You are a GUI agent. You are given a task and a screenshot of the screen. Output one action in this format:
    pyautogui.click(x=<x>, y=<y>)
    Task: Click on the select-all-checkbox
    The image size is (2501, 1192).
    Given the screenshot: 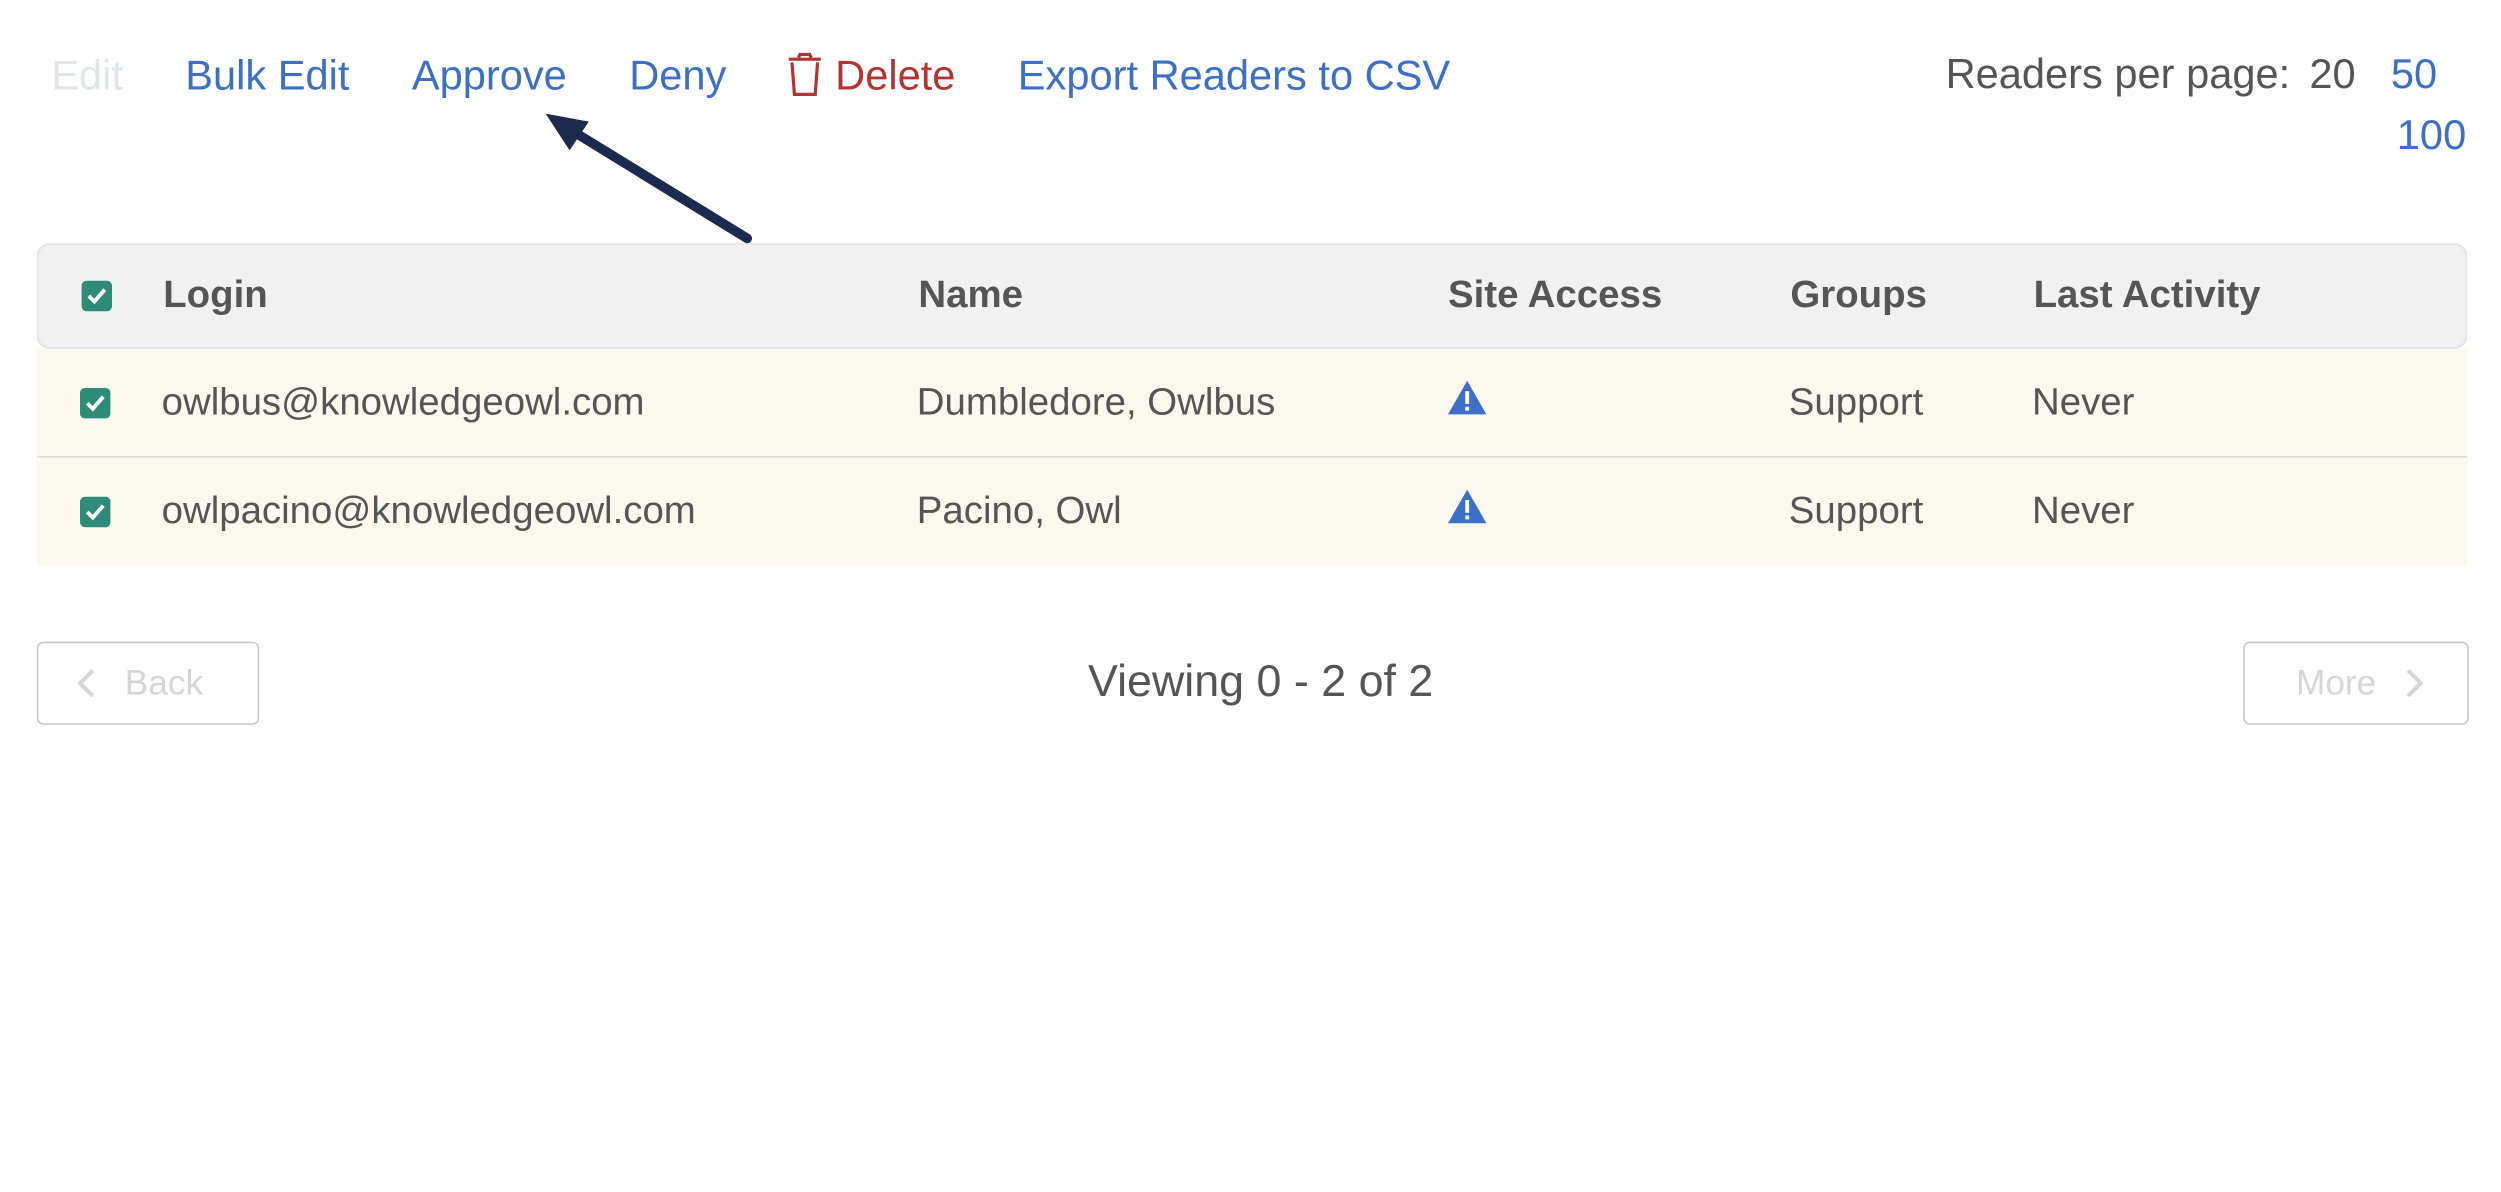 What is the action you would take?
    pyautogui.click(x=96, y=296)
    